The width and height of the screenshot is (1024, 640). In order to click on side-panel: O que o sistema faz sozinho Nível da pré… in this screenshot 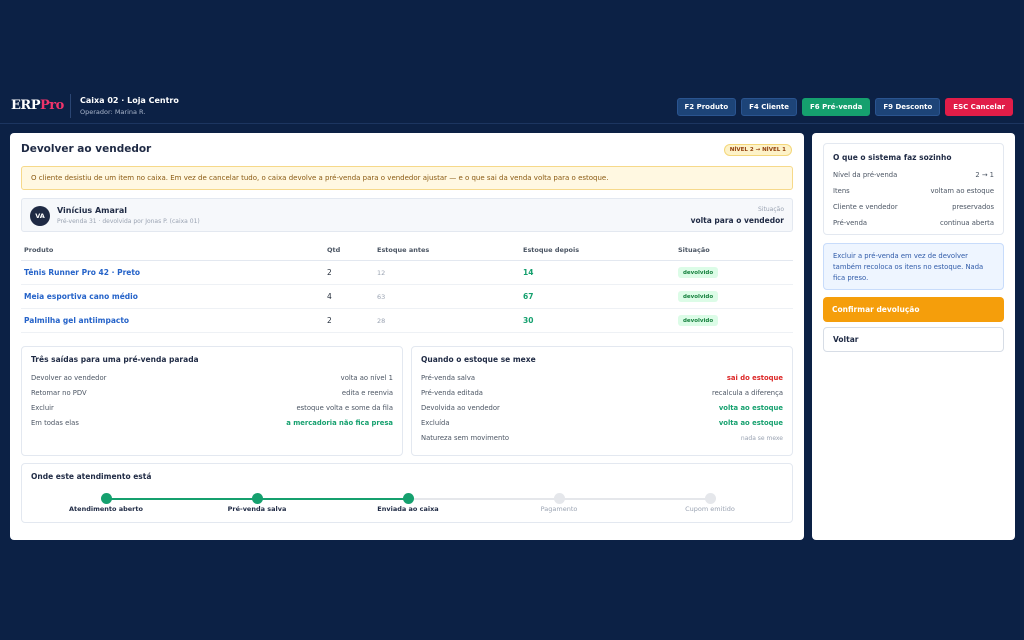, I will do `click(913, 336)`.